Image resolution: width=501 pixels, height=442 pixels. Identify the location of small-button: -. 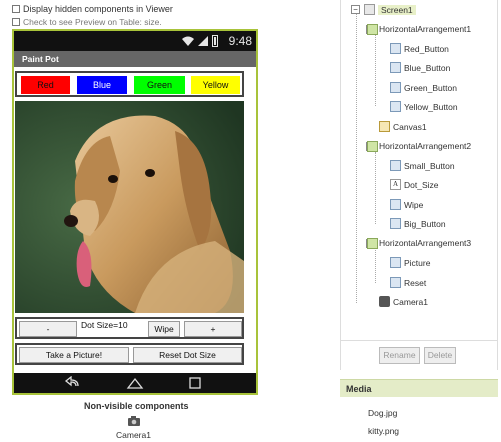
(48, 329).